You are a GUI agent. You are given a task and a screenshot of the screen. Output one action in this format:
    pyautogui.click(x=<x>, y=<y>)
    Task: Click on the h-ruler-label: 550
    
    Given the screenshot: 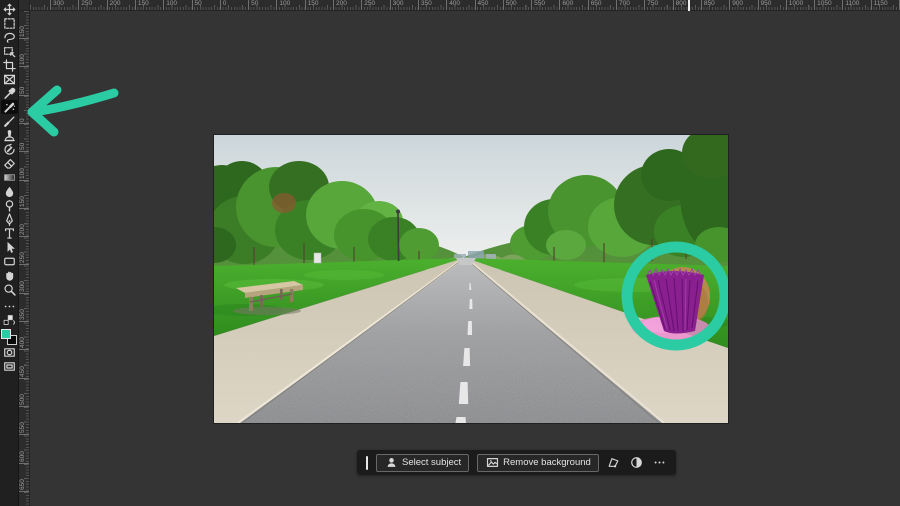 What is the action you would take?
    pyautogui.click(x=538, y=5)
    